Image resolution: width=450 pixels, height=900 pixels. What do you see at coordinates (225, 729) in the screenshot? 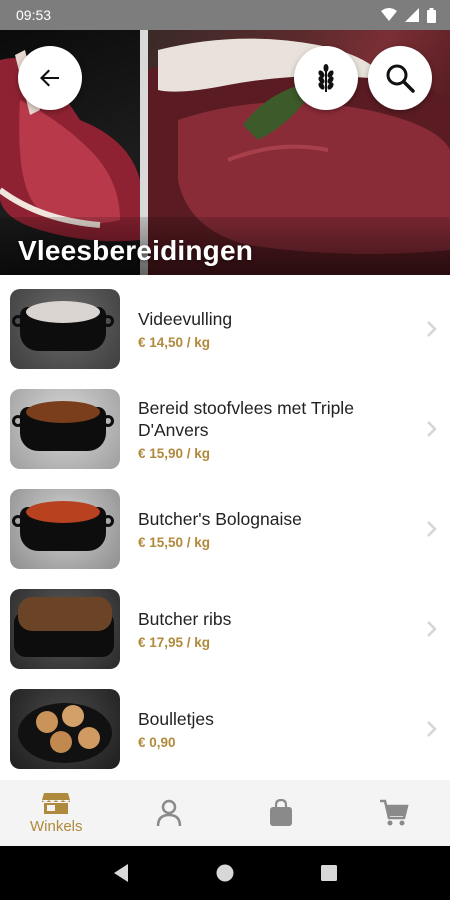
I see `product-row: Boulletjes € 0,90` at bounding box center [225, 729].